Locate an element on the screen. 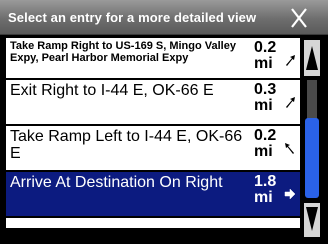 The height and width of the screenshot is (244, 328). turn-distance: 1.8 mi is located at coordinates (265, 189).